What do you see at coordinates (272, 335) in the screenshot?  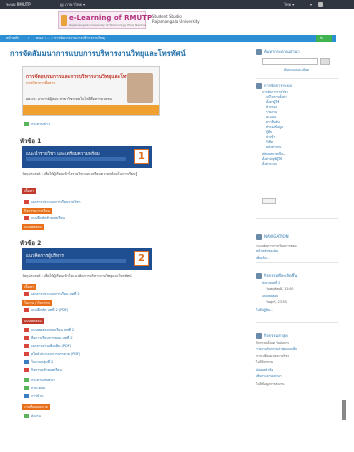 I see `recent-activity-heading: กิจกรรมล่าสุด` at bounding box center [272, 335].